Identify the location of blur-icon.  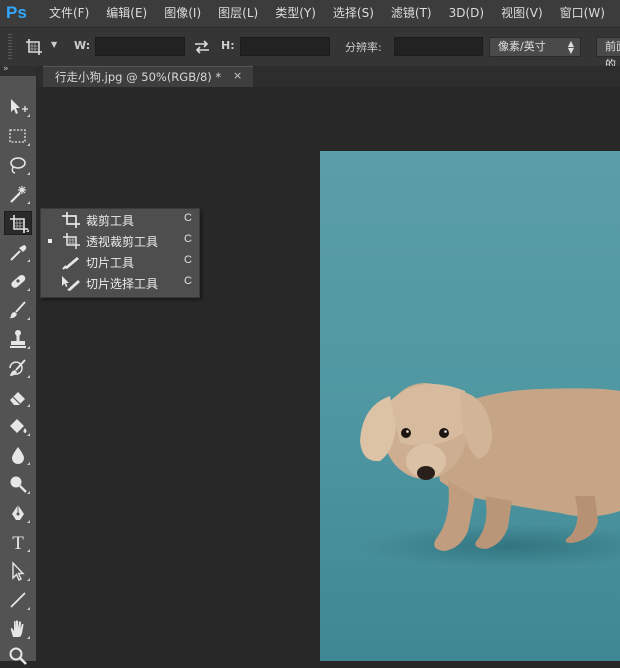
(18, 455).